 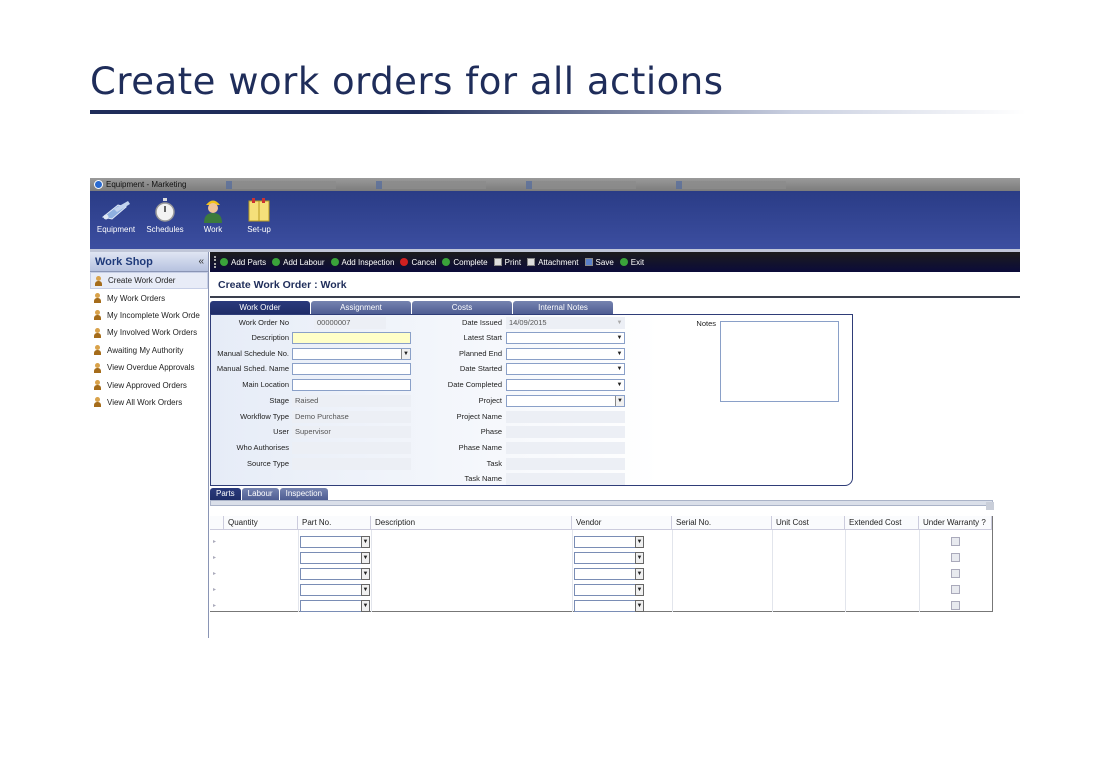 What do you see at coordinates (149, 297) in the screenshot?
I see `sidebar-item-my-work-orders: My Work Orders` at bounding box center [149, 297].